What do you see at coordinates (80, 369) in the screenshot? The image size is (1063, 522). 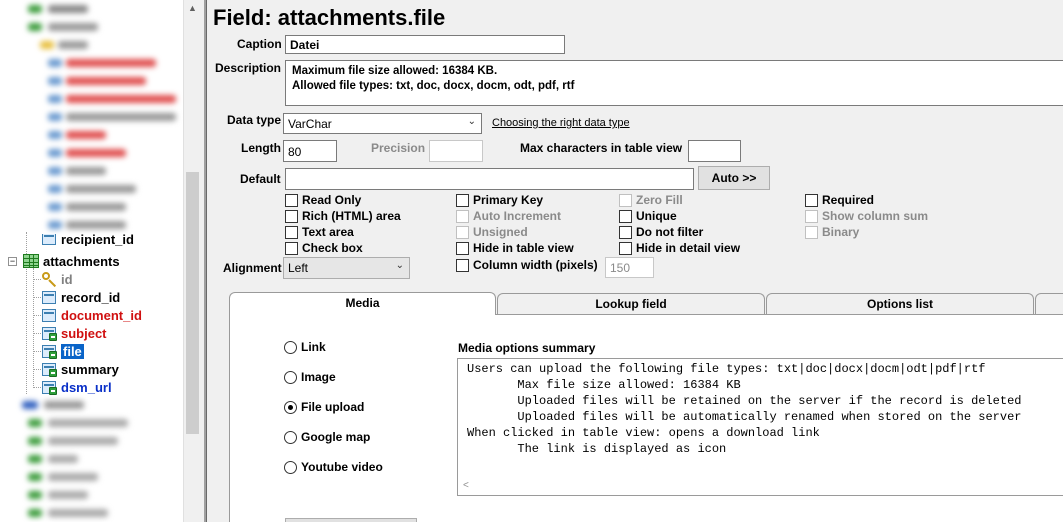 I see `tree-item-summary: summary` at bounding box center [80, 369].